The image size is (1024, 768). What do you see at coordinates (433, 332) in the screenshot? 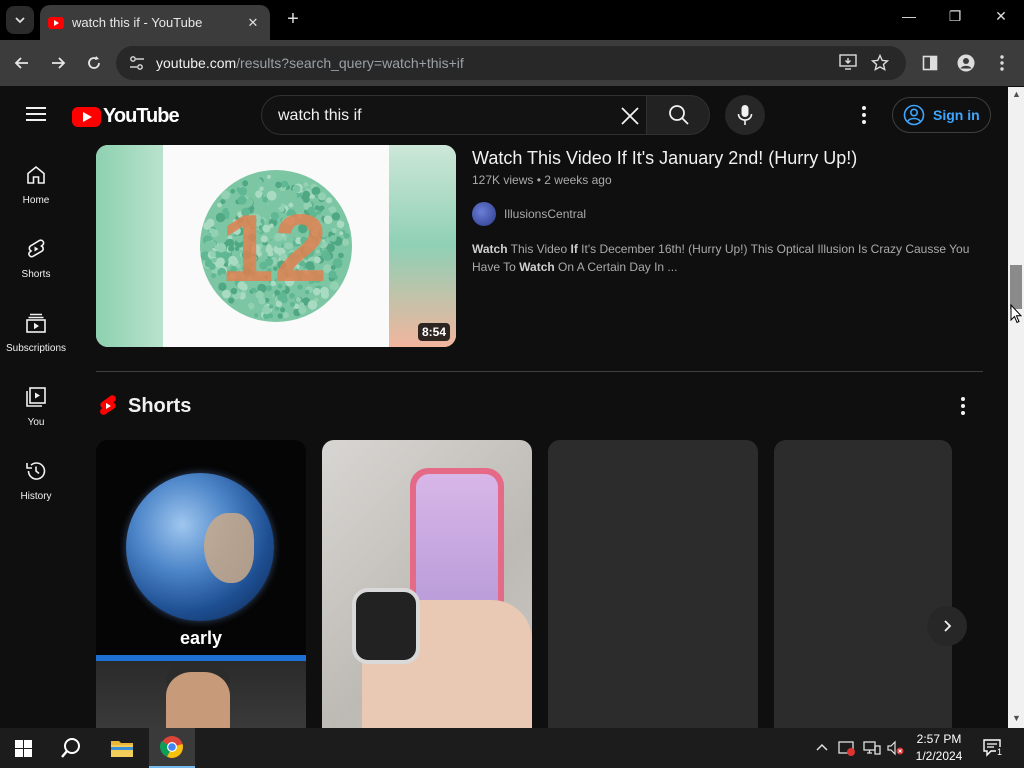
I see `video-duration-badge: 8:54` at bounding box center [433, 332].